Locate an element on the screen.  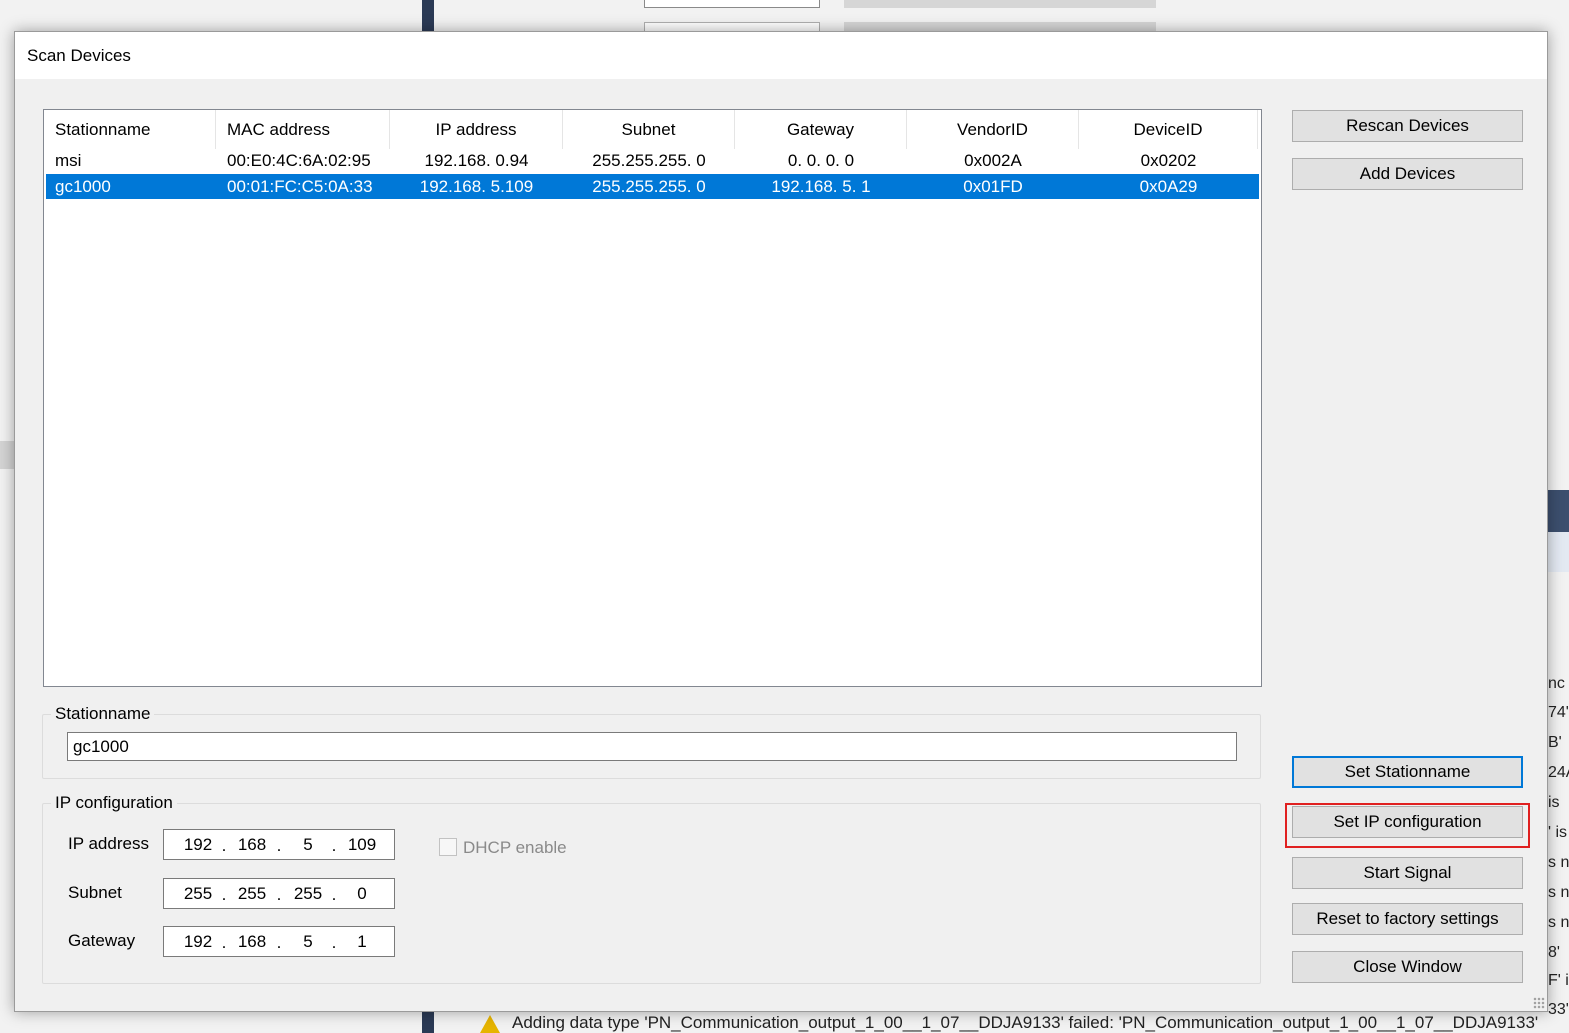
gateway-field: 192 . 168 . 5 . 1 is located at coordinates (279, 941).